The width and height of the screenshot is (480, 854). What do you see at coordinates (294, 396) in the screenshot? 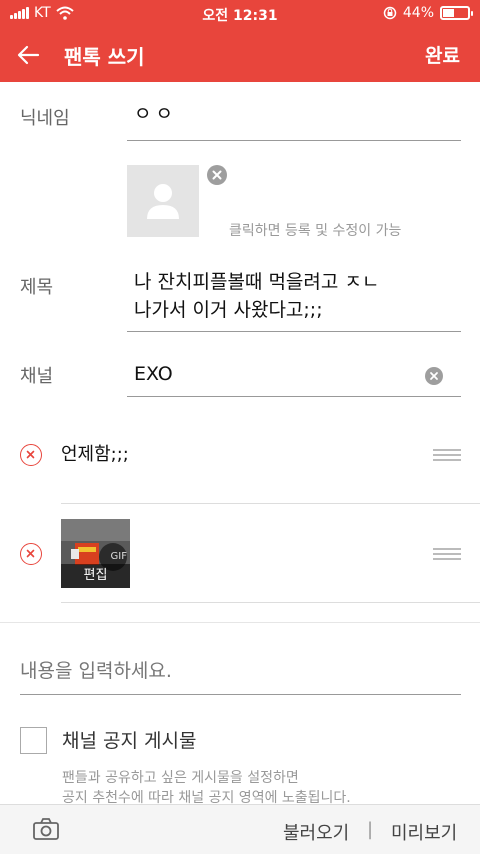
I see `channel-underline` at bounding box center [294, 396].